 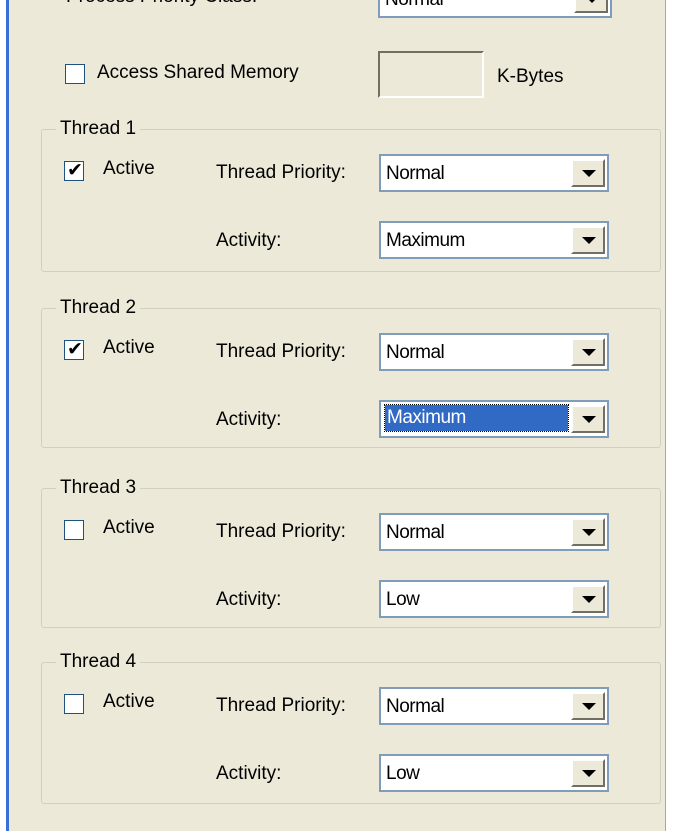 What do you see at coordinates (431, 74) in the screenshot?
I see `shared-memory-size-field` at bounding box center [431, 74].